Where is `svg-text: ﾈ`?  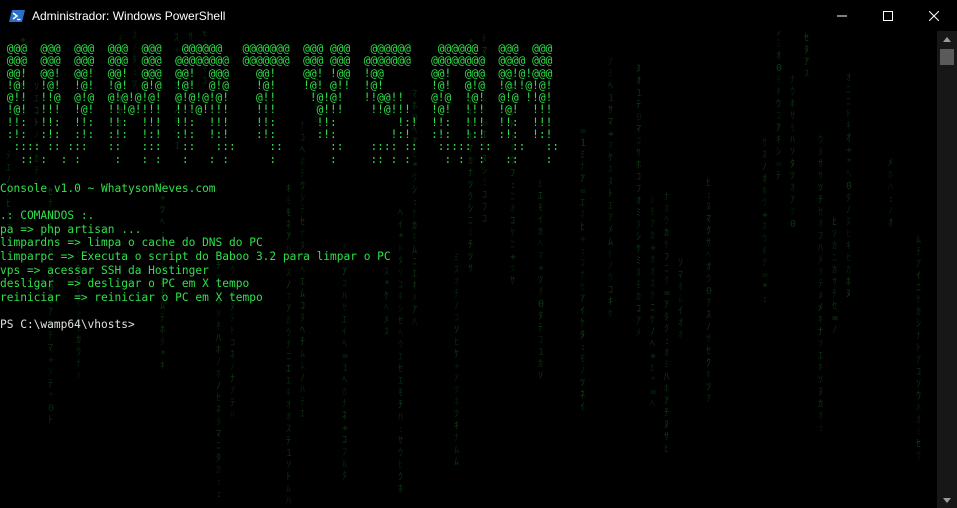 svg-text: ﾈ is located at coordinates (232, 355).